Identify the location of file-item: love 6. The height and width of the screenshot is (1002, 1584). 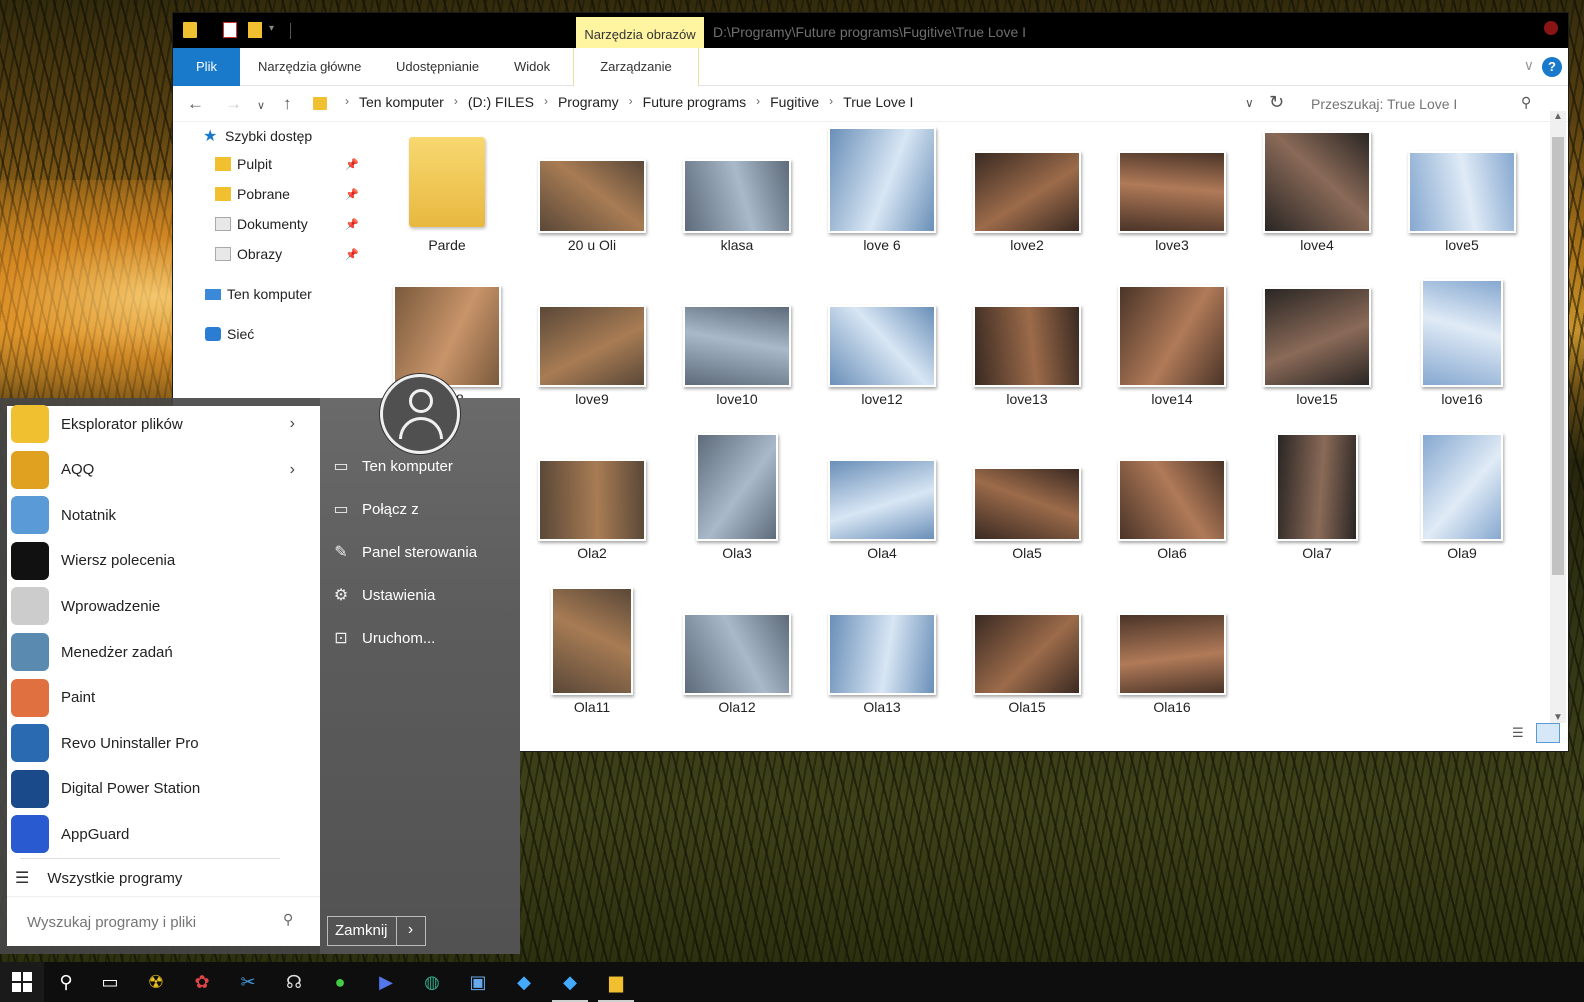
(882, 193).